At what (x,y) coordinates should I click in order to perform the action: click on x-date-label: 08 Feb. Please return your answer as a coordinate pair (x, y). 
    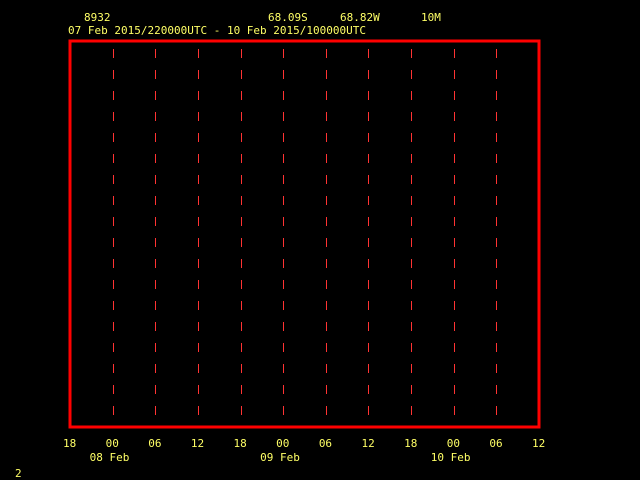
    Looking at the image, I should click on (109, 457).